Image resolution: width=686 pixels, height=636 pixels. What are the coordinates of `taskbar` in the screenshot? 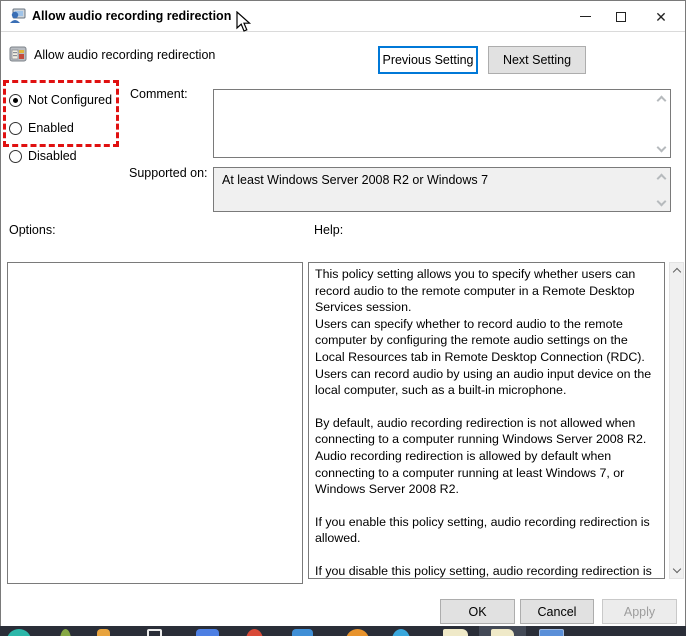 It's located at (343, 631).